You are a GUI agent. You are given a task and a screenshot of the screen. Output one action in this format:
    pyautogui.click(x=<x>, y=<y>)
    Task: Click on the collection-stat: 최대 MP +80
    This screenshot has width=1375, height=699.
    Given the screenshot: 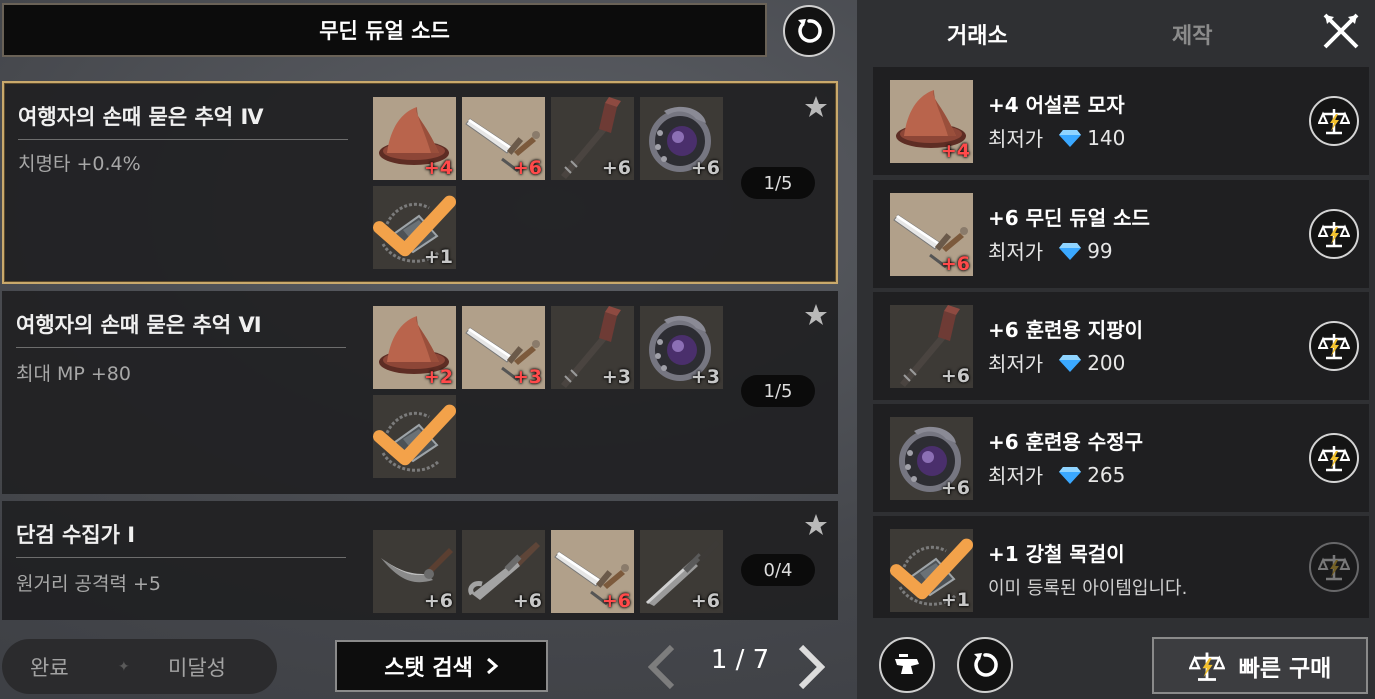 What is the action you would take?
    pyautogui.click(x=73, y=374)
    